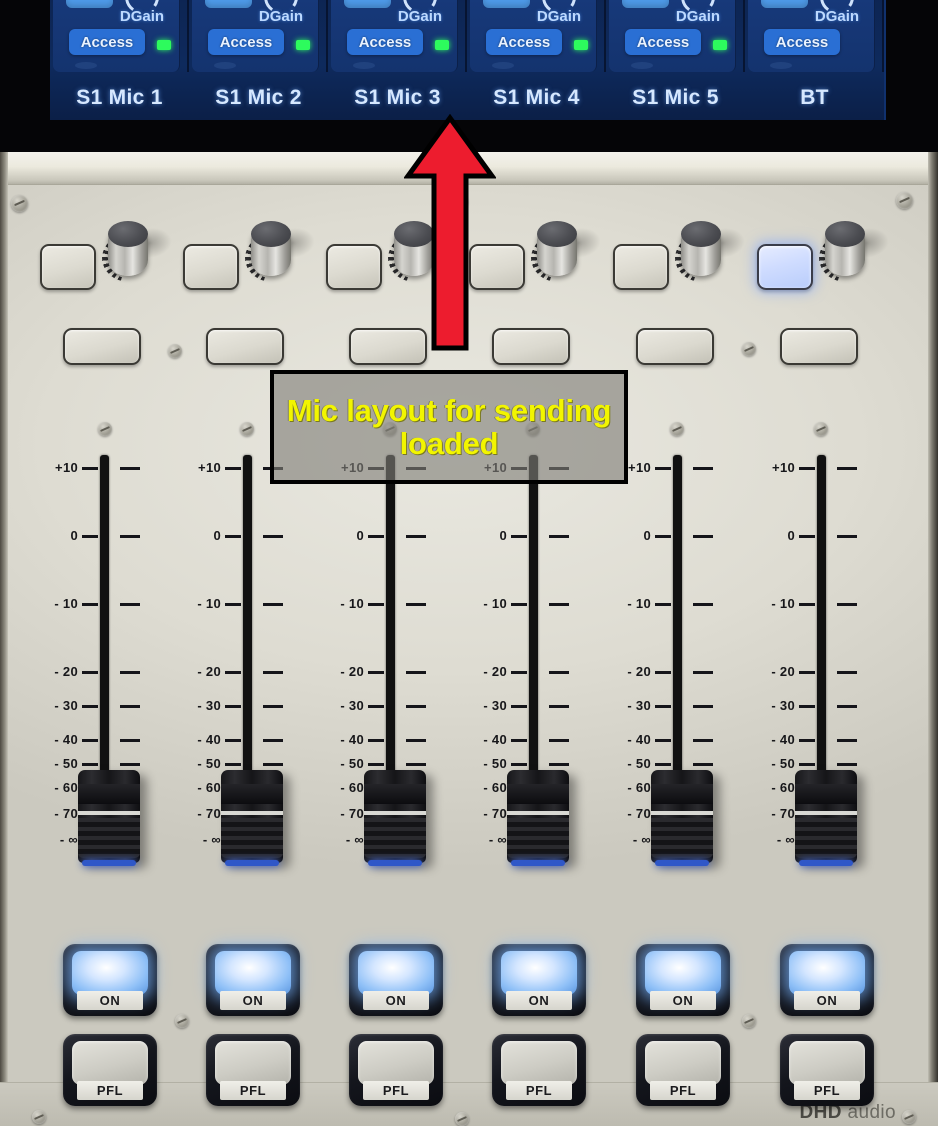 The width and height of the screenshot is (938, 1126). Describe the element at coordinates (783, 467) in the screenshot. I see `fader-scale-label: +10` at that location.